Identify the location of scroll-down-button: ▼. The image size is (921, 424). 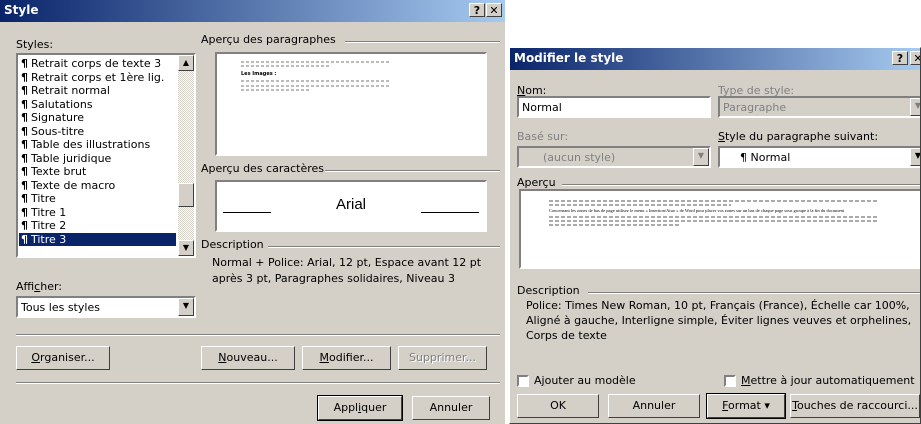
(186, 248).